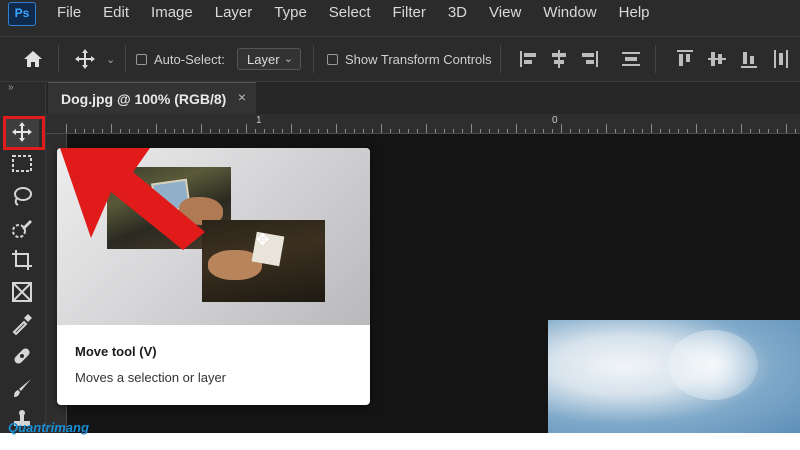 Image resolution: width=800 pixels, height=450 pixels. What do you see at coordinates (152, 98) in the screenshot?
I see `document-tab: Dog.jpg @ 100% (RGB/8) ×` at bounding box center [152, 98].